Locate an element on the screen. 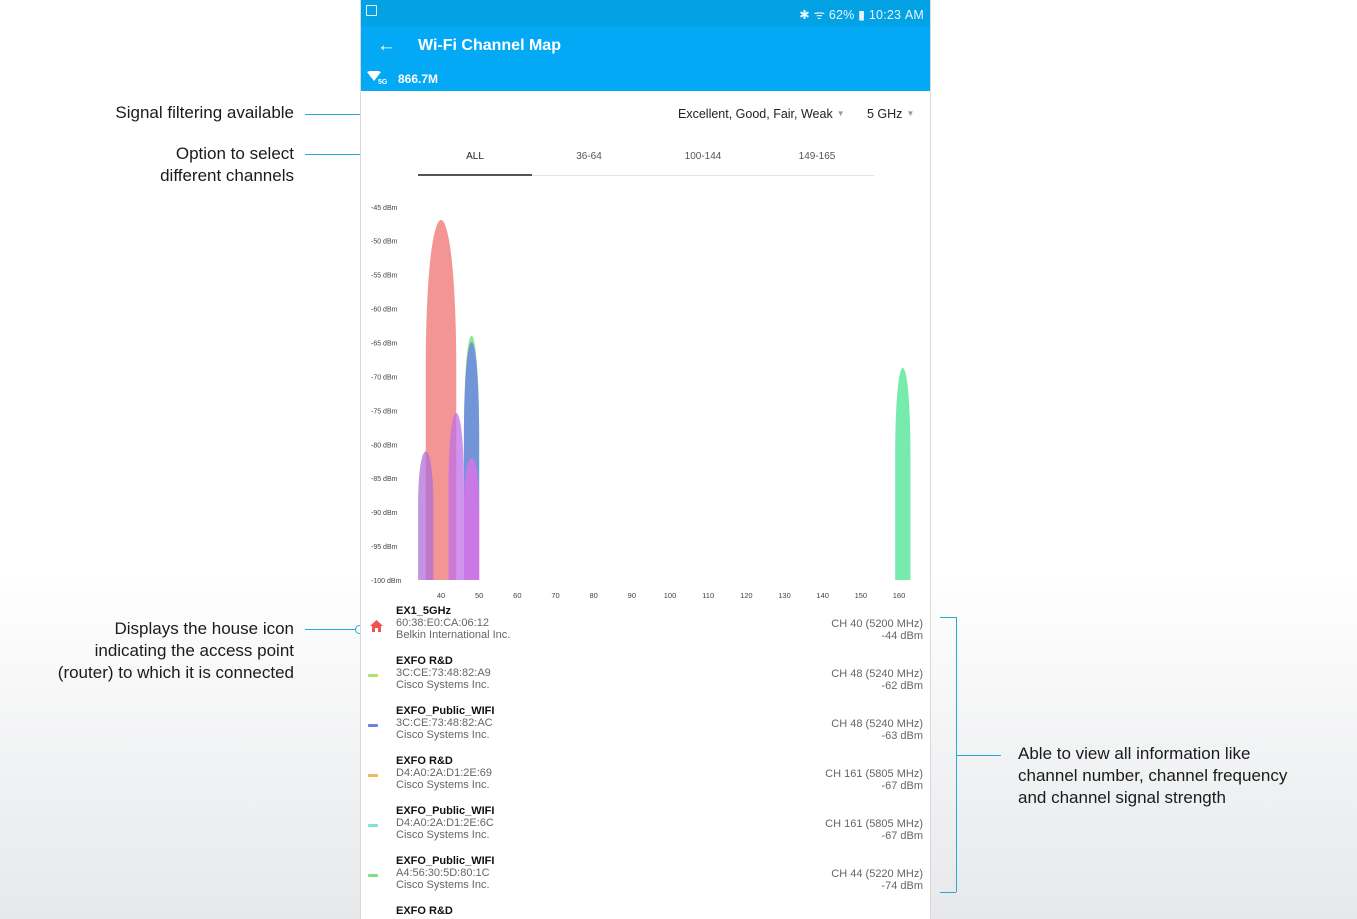  annotation-signal-filter: Signal filtering available is located at coordinates (204, 112).